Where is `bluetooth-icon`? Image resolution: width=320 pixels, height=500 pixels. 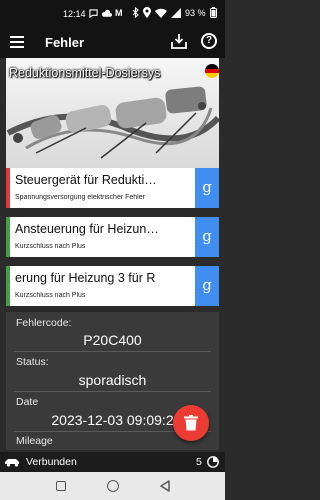
bluetooth-icon is located at coordinates (135, 12).